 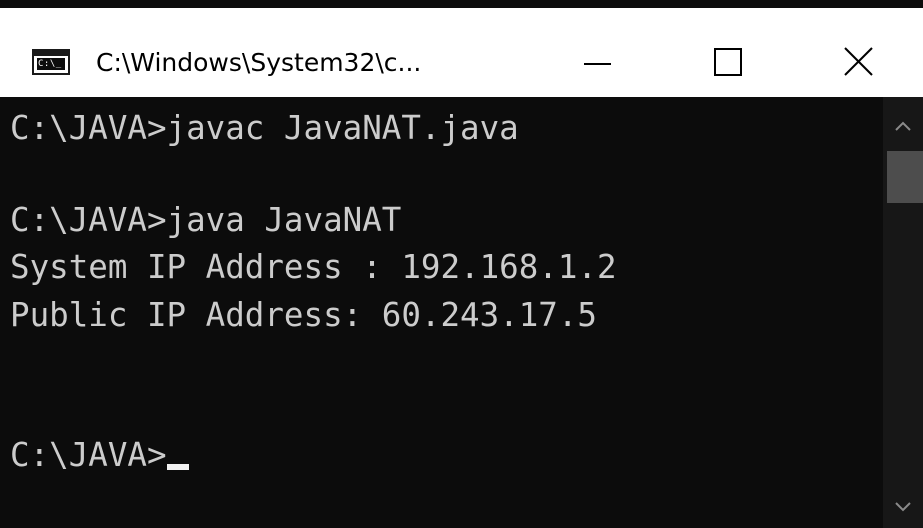 What do you see at coordinates (264, 128) in the screenshot?
I see `console-line-1: C:\JAVA>javac JavaNAT.java` at bounding box center [264, 128].